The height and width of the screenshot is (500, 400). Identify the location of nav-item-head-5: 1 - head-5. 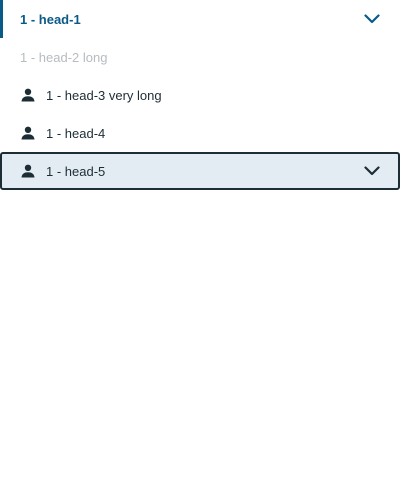
(200, 171).